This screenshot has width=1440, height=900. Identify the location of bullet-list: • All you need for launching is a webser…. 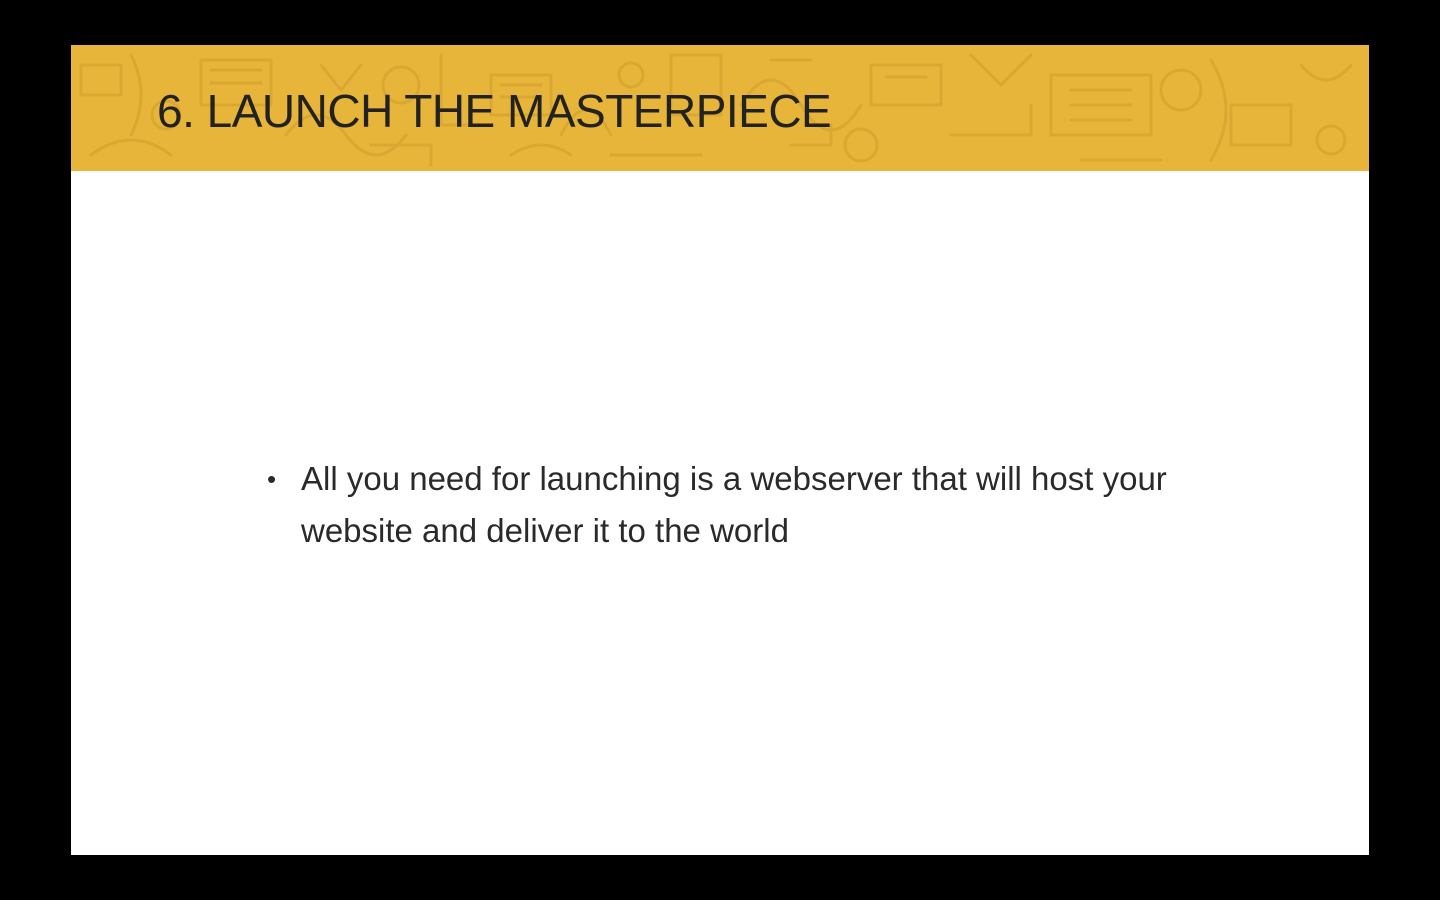
(717, 505).